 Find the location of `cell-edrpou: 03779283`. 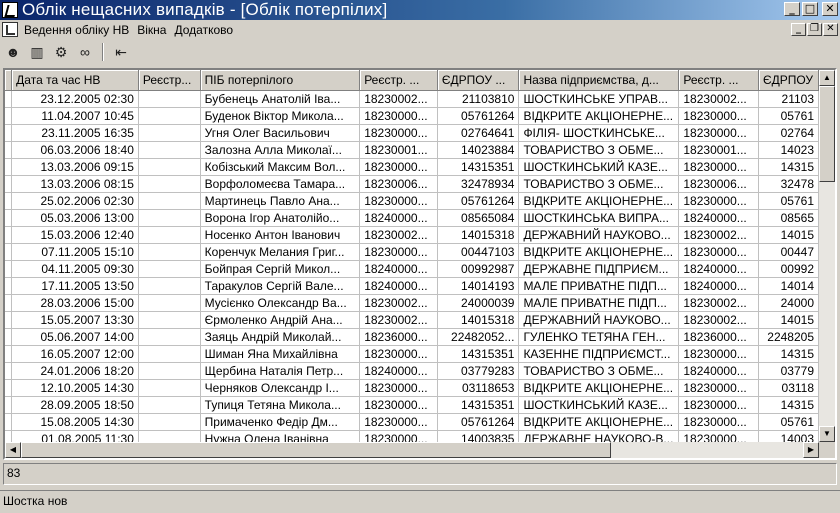

cell-edrpou: 03779283 is located at coordinates (478, 371).